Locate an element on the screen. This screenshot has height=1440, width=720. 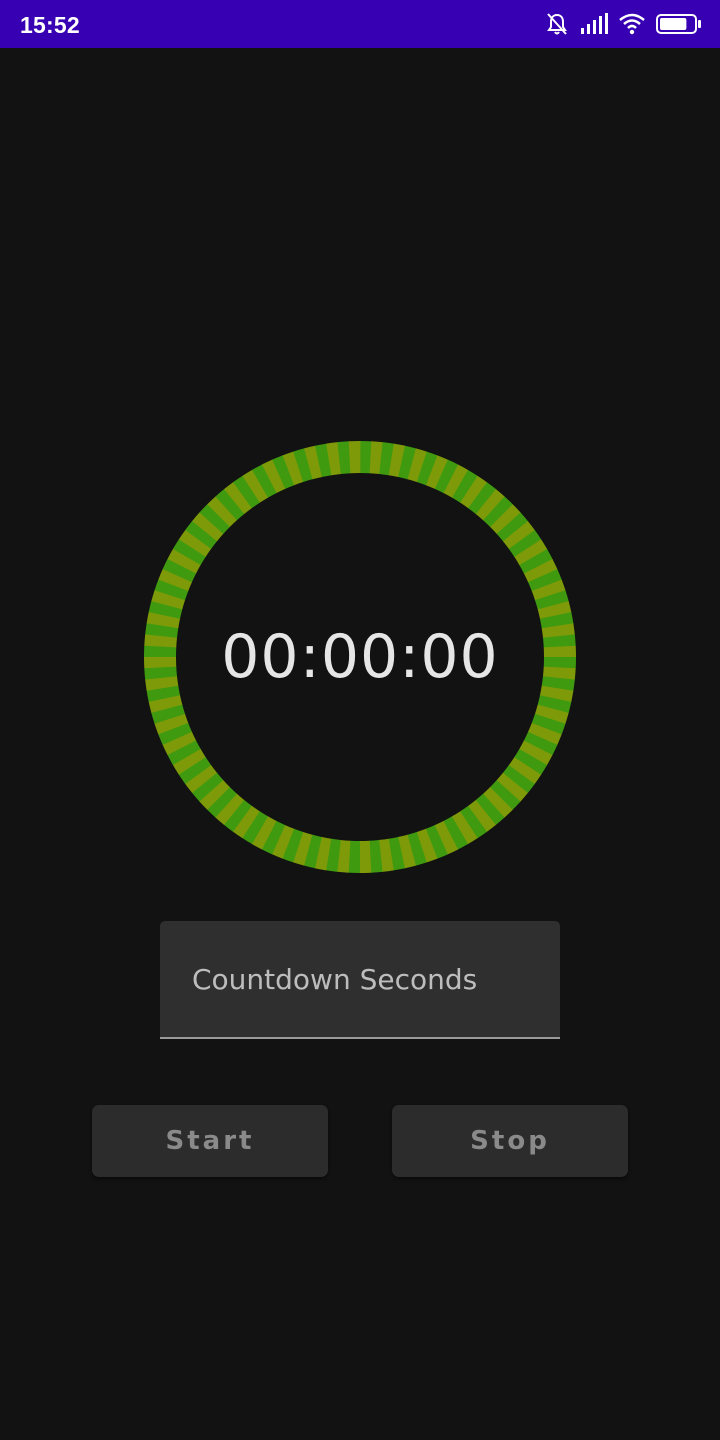
timer-display: 00:00:00 is located at coordinates (360, 657).